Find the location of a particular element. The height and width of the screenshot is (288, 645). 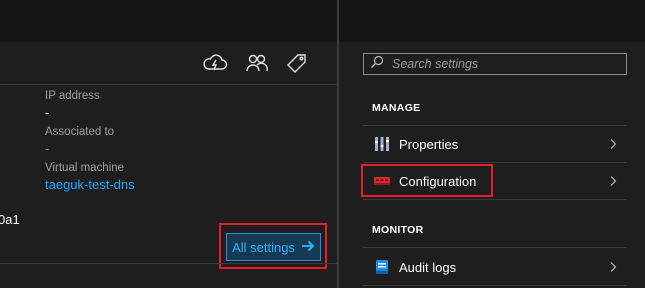

menu-item-audit-logs: Audit logs is located at coordinates (495, 267).